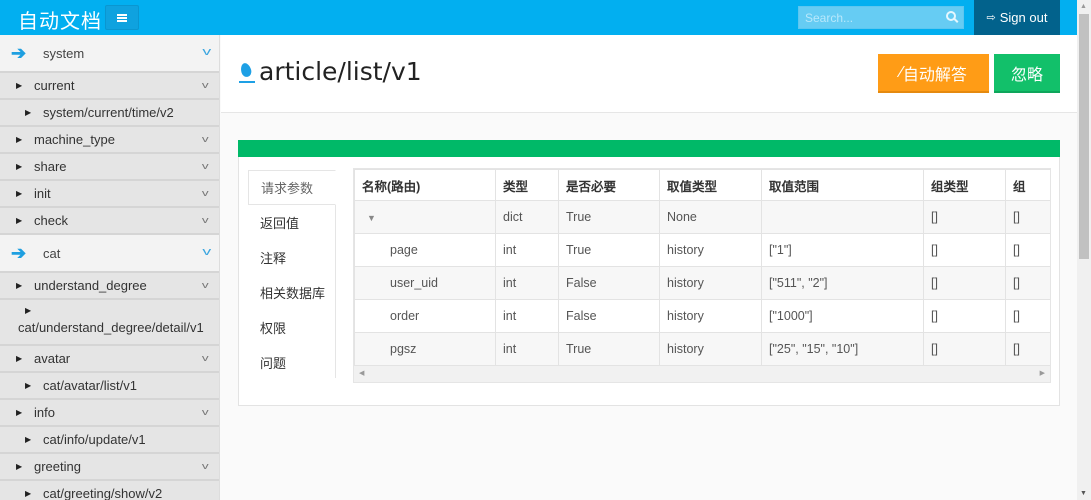 The height and width of the screenshot is (500, 1091). What do you see at coordinates (702, 217) in the screenshot?
I see `table-row: ▼ dict True None [] []` at bounding box center [702, 217].